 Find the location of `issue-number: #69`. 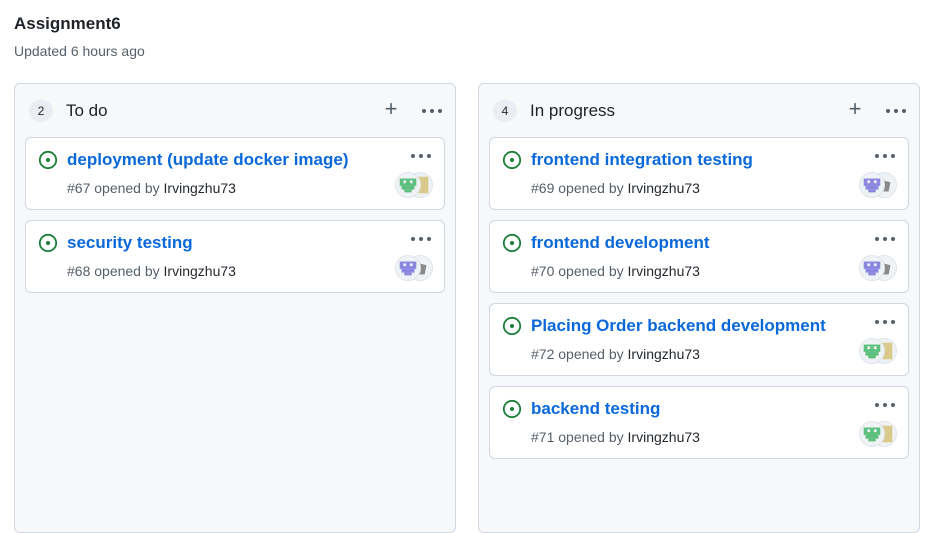

issue-number: #69 is located at coordinates (543, 188).